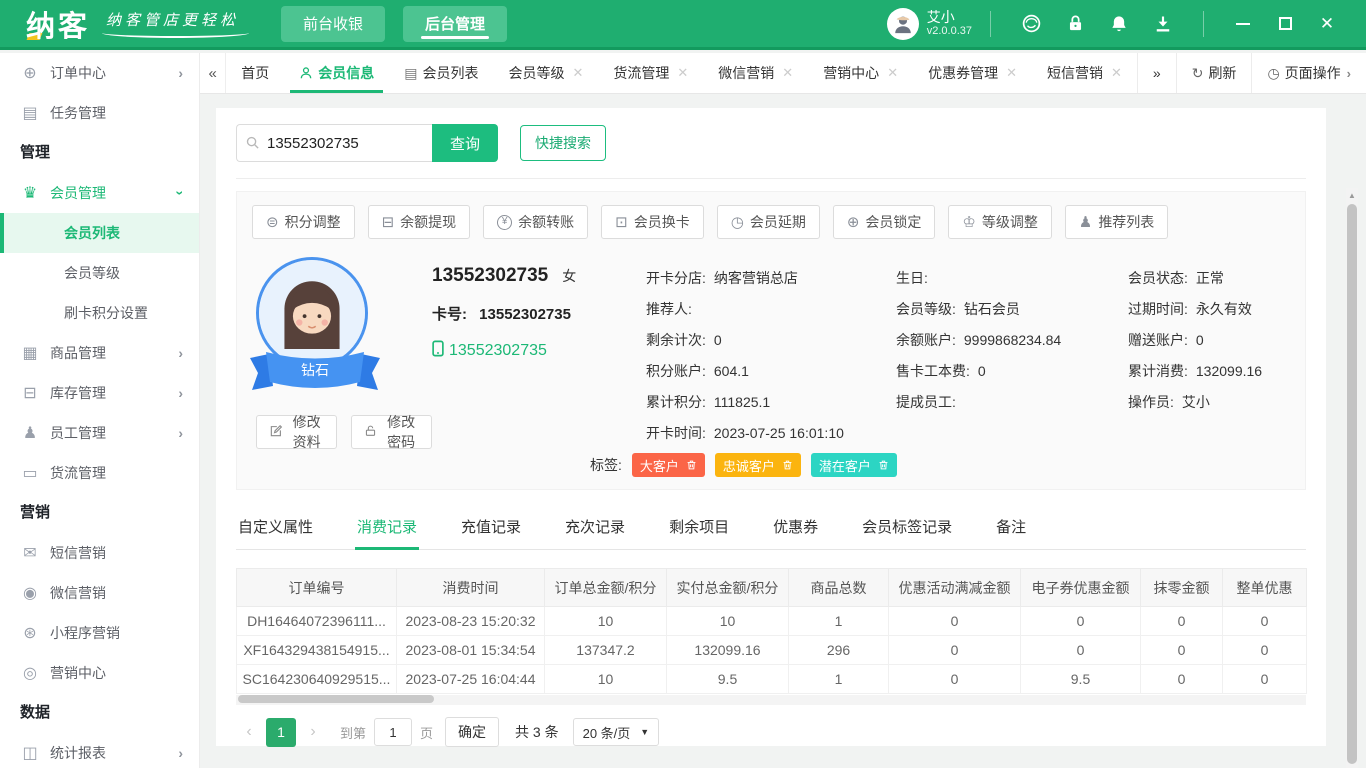 The height and width of the screenshot is (768, 1366). What do you see at coordinates (1119, 24) in the screenshot?
I see `bell-icon` at bounding box center [1119, 24].